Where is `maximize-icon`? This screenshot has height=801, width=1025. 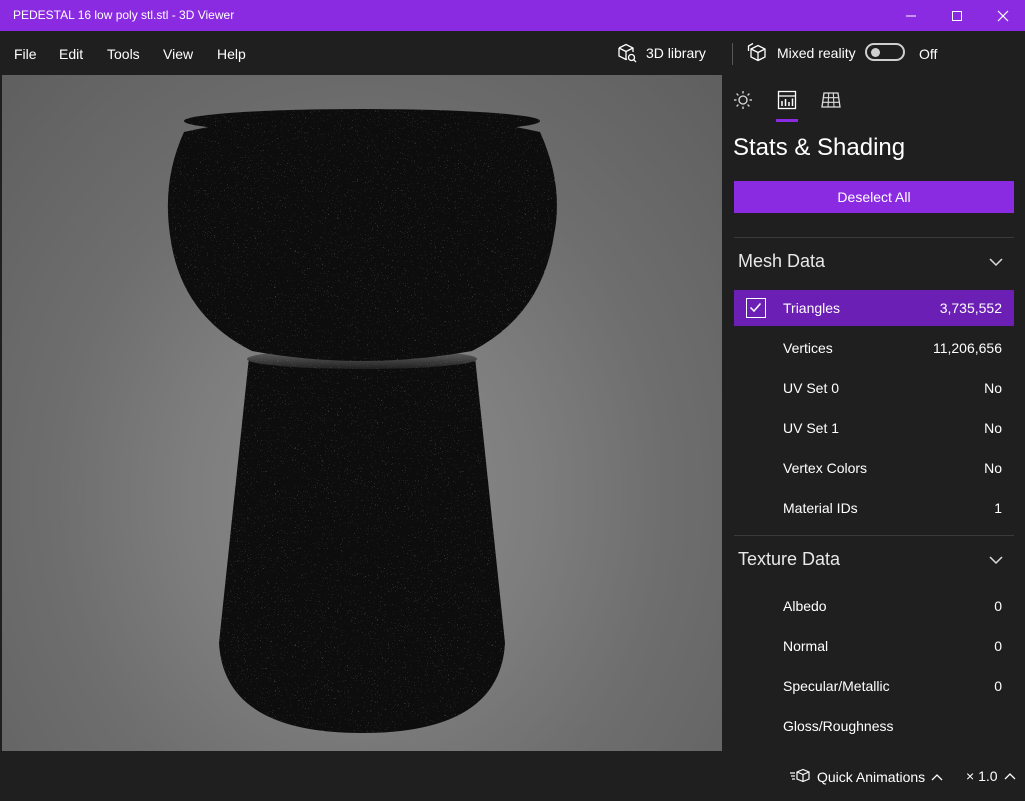 maximize-icon is located at coordinates (957, 15).